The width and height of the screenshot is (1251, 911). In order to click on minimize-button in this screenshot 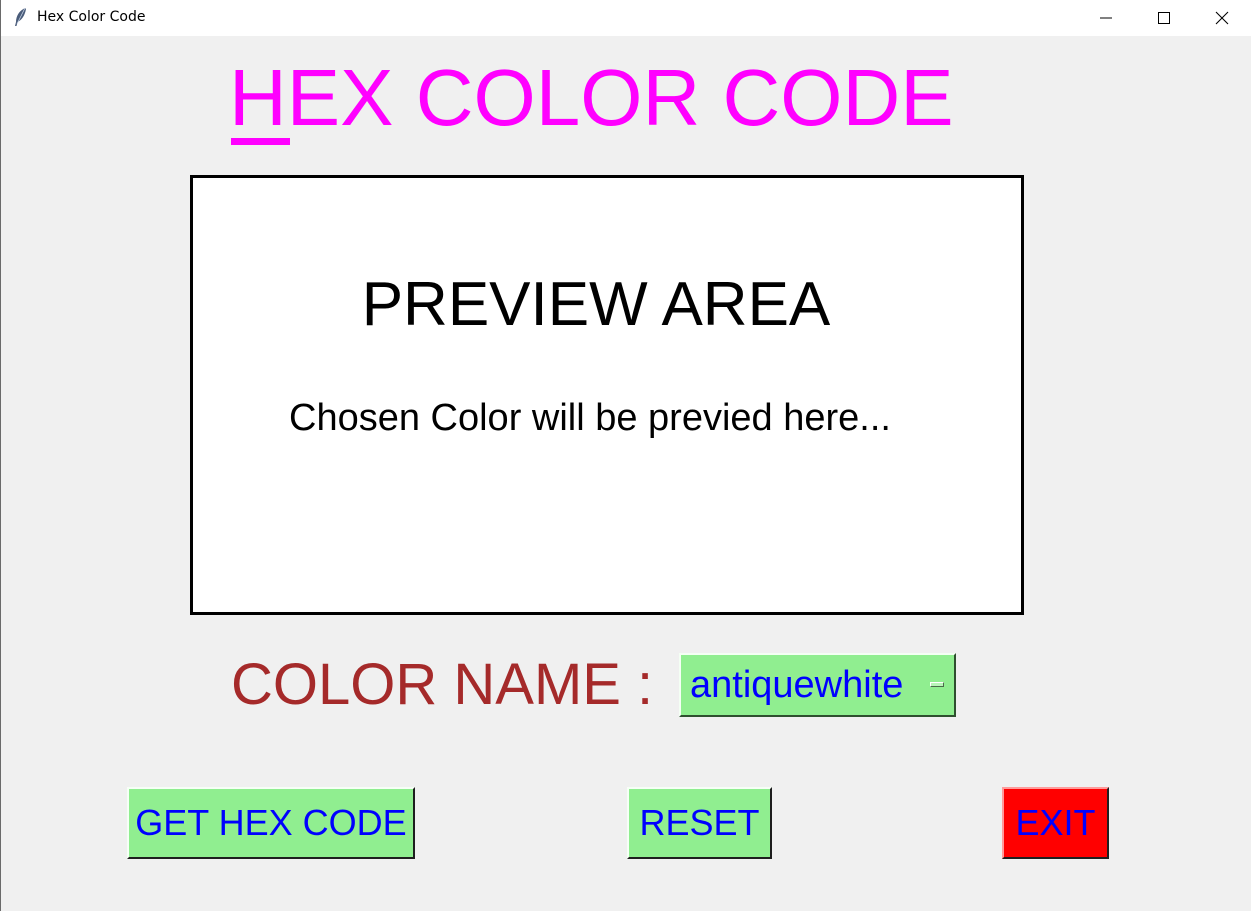, I will do `click(1106, 18)`.